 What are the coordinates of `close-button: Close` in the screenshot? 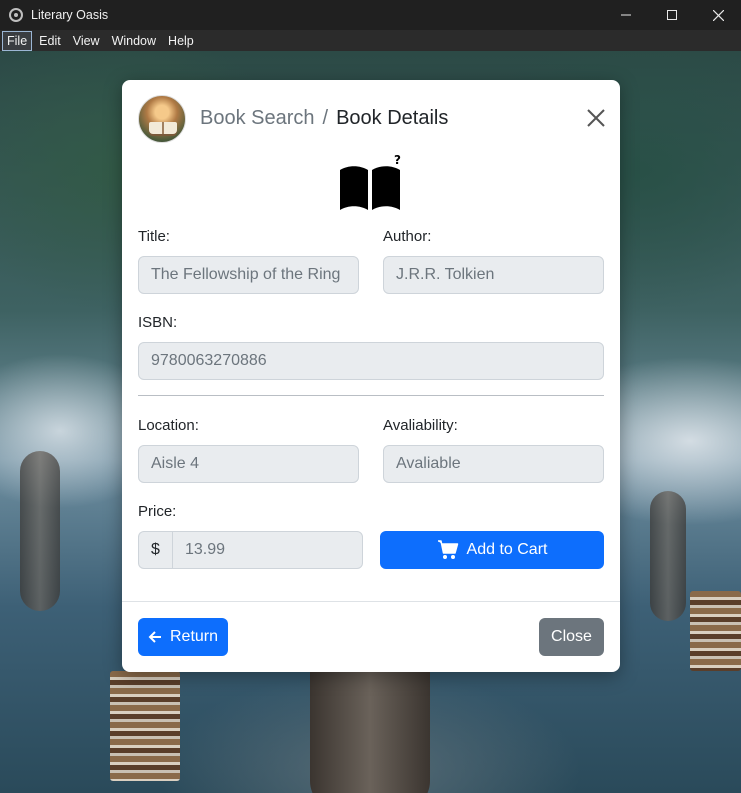 It's located at (571, 637).